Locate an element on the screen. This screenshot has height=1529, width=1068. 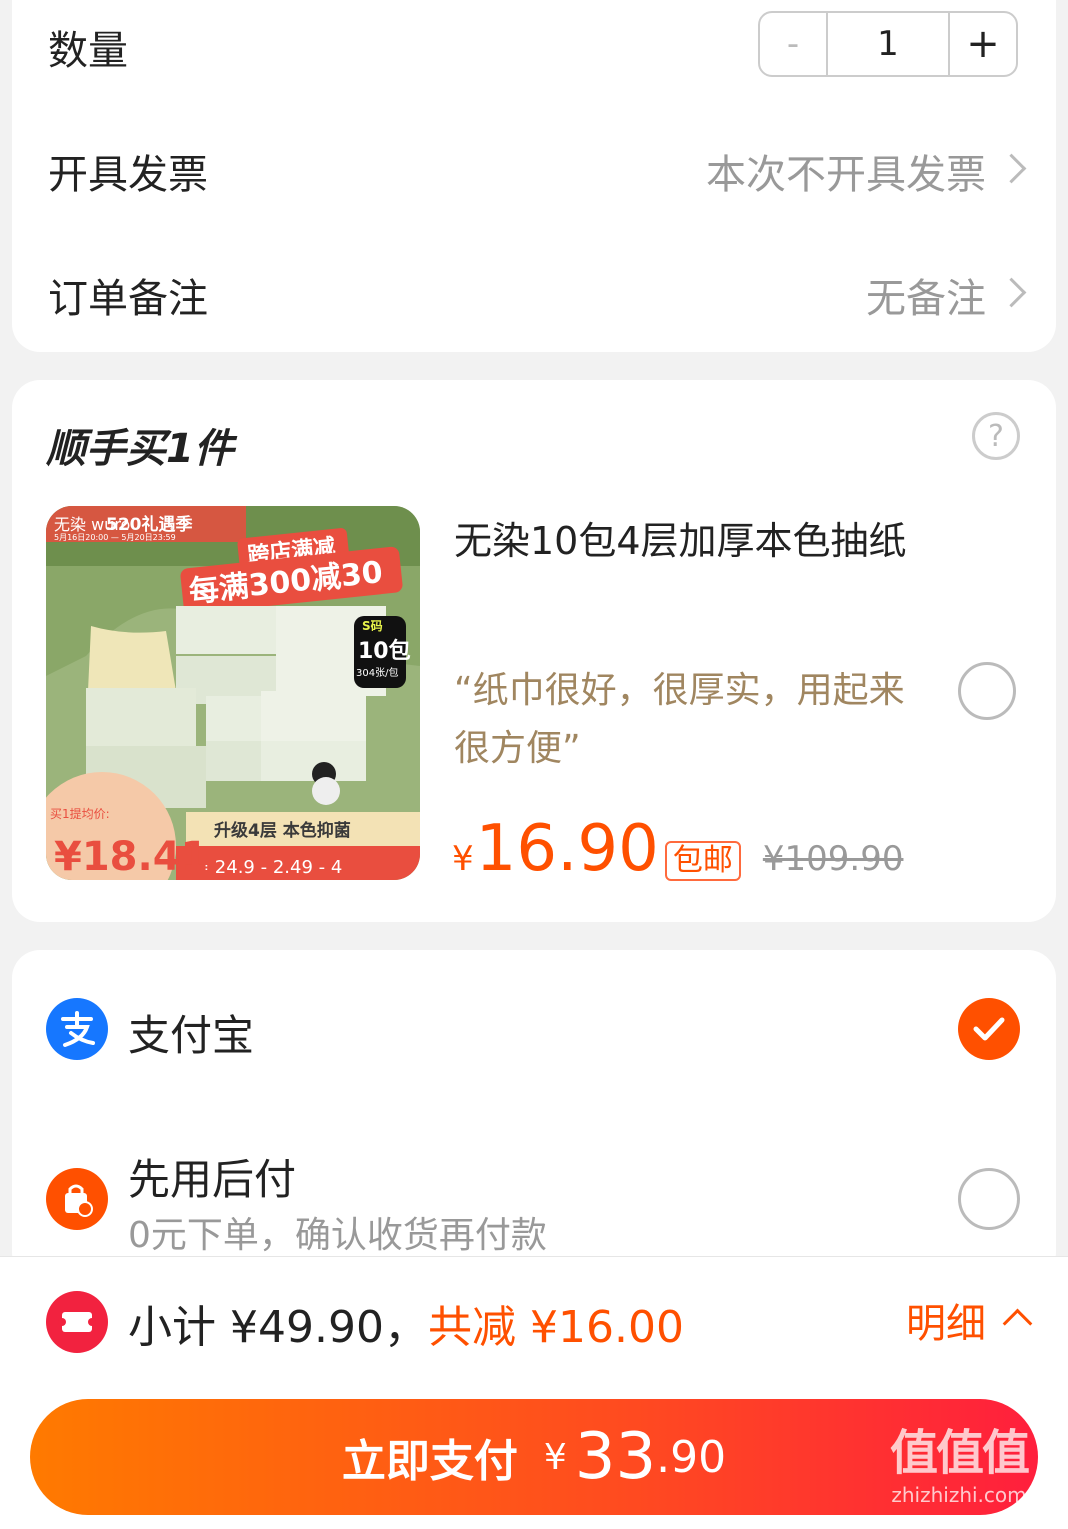
invoice-label: 开具发票 is located at coordinates (128, 175).